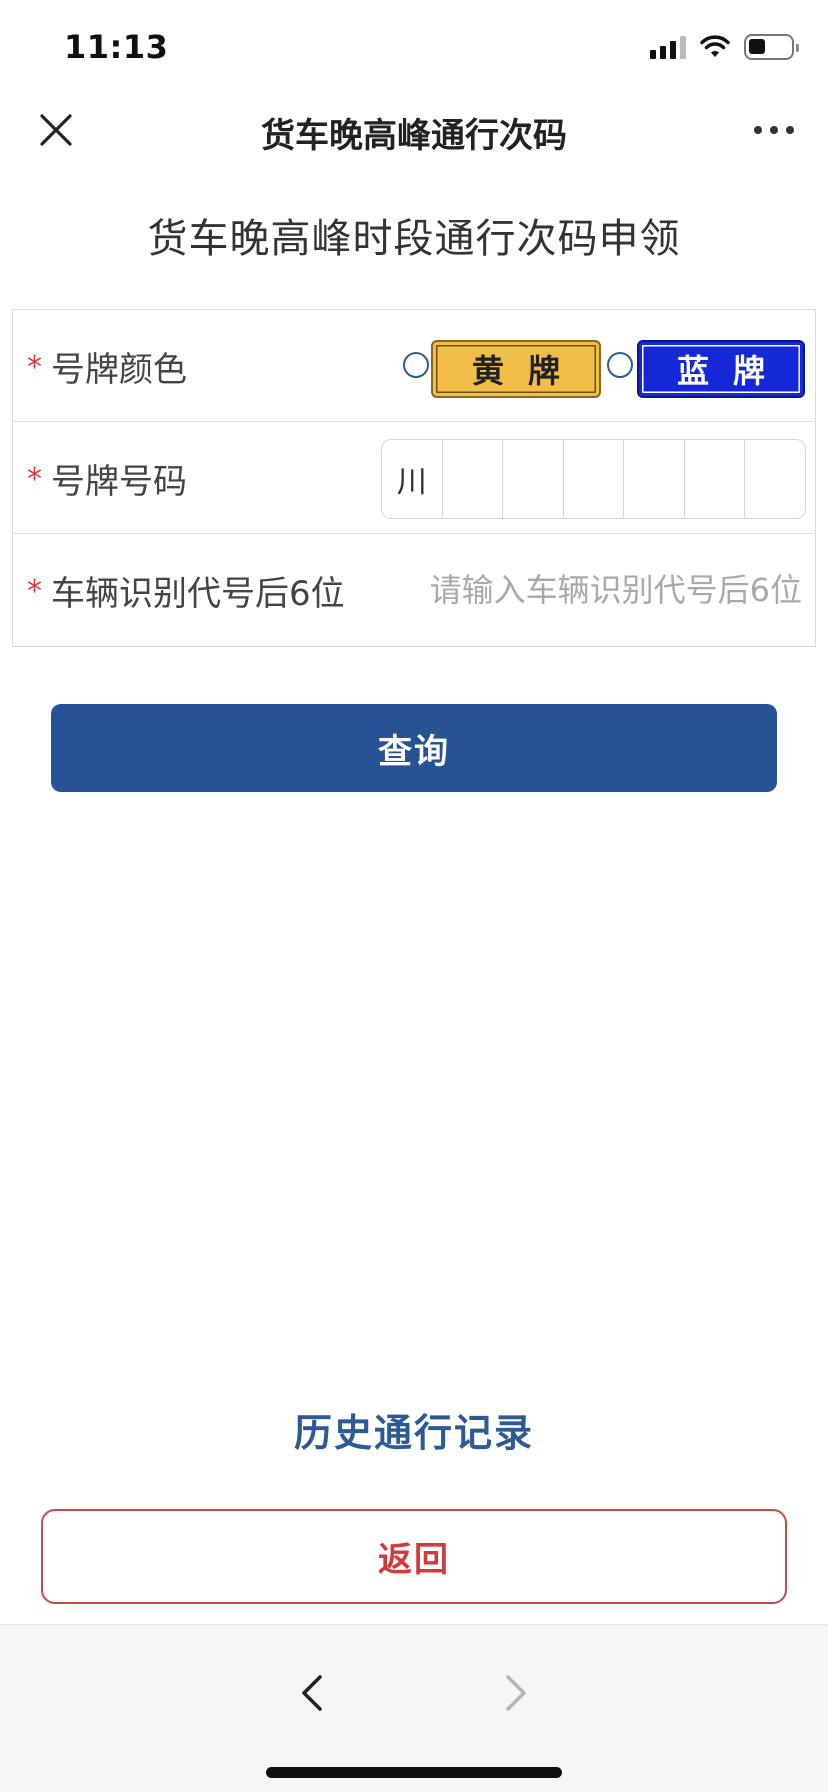  What do you see at coordinates (732, 371) in the screenshot?
I see `blue-plate-label: 蓝牌` at bounding box center [732, 371].